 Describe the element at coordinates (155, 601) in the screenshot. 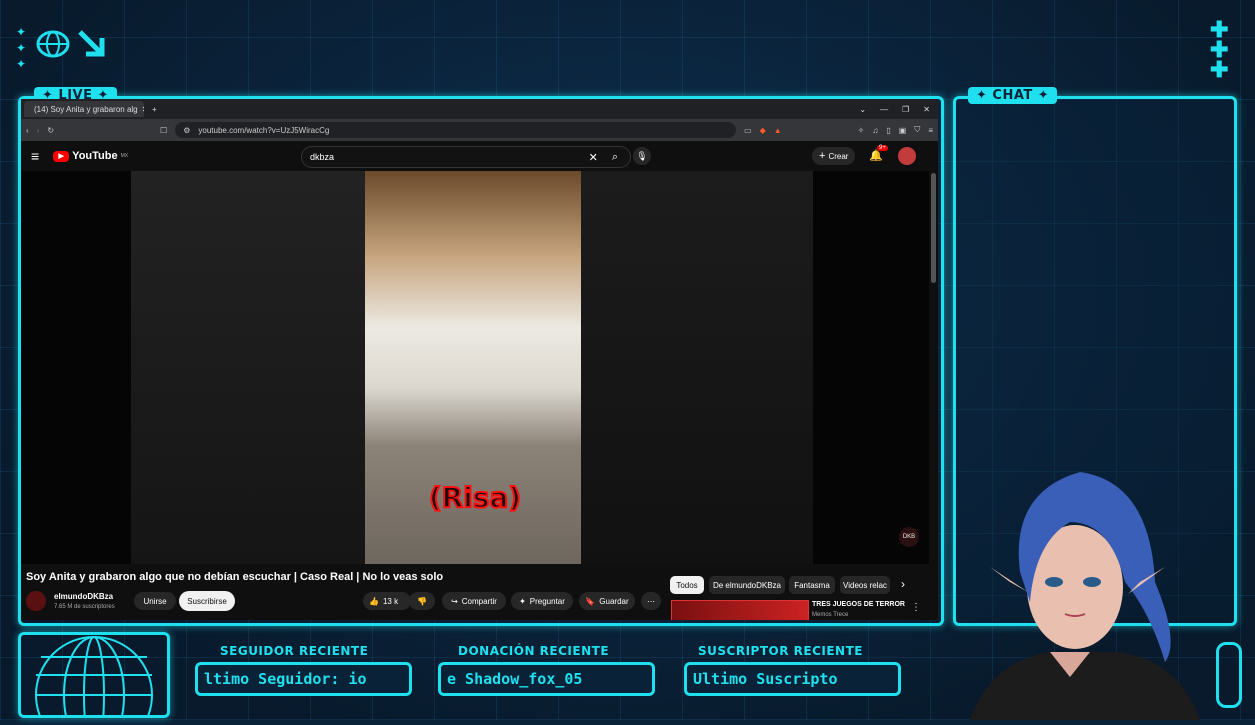

I see `join-button: Unirse` at that location.